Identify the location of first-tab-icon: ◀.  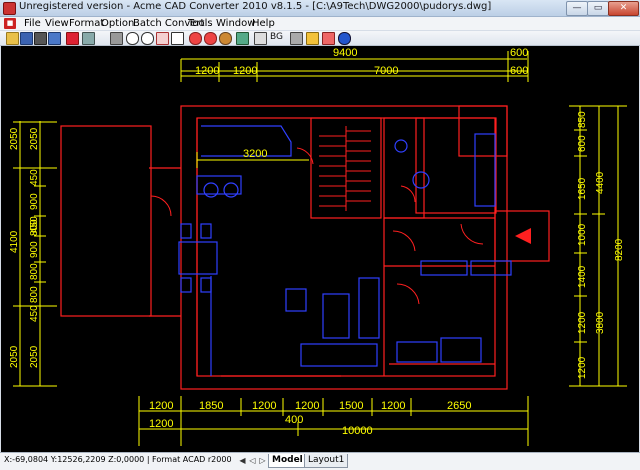
(242, 460).